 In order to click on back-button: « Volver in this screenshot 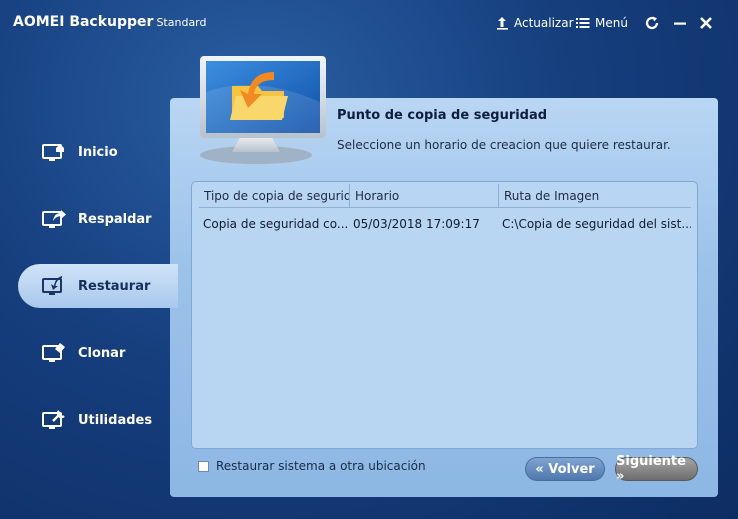, I will do `click(565, 469)`.